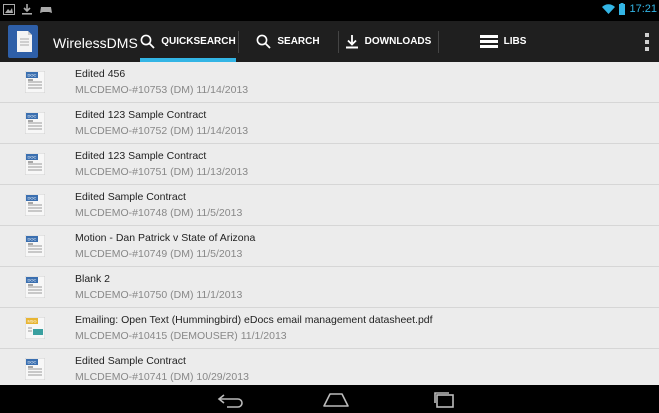  Describe the element at coordinates (181, 336) in the screenshot. I see `document-subtitle: MLCDEMO-#10415 (DEMOUSER) 11/1/2013` at that location.